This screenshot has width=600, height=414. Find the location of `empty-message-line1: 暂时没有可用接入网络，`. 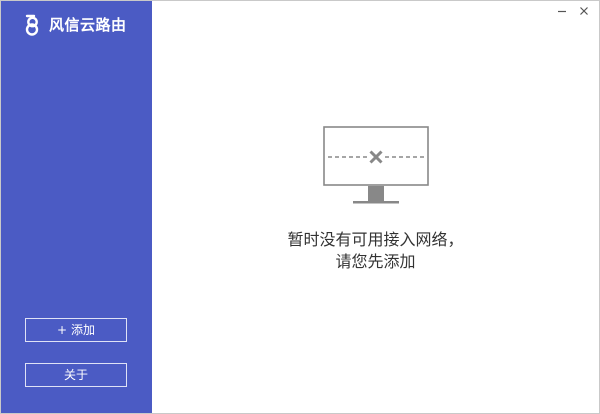

empty-message-line1: 暂时没有可用接入网络， is located at coordinates (375, 239).